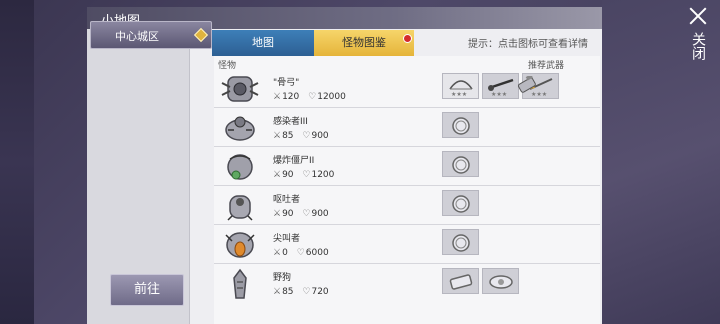  I want to click on hp-value: 720, so click(320, 292).